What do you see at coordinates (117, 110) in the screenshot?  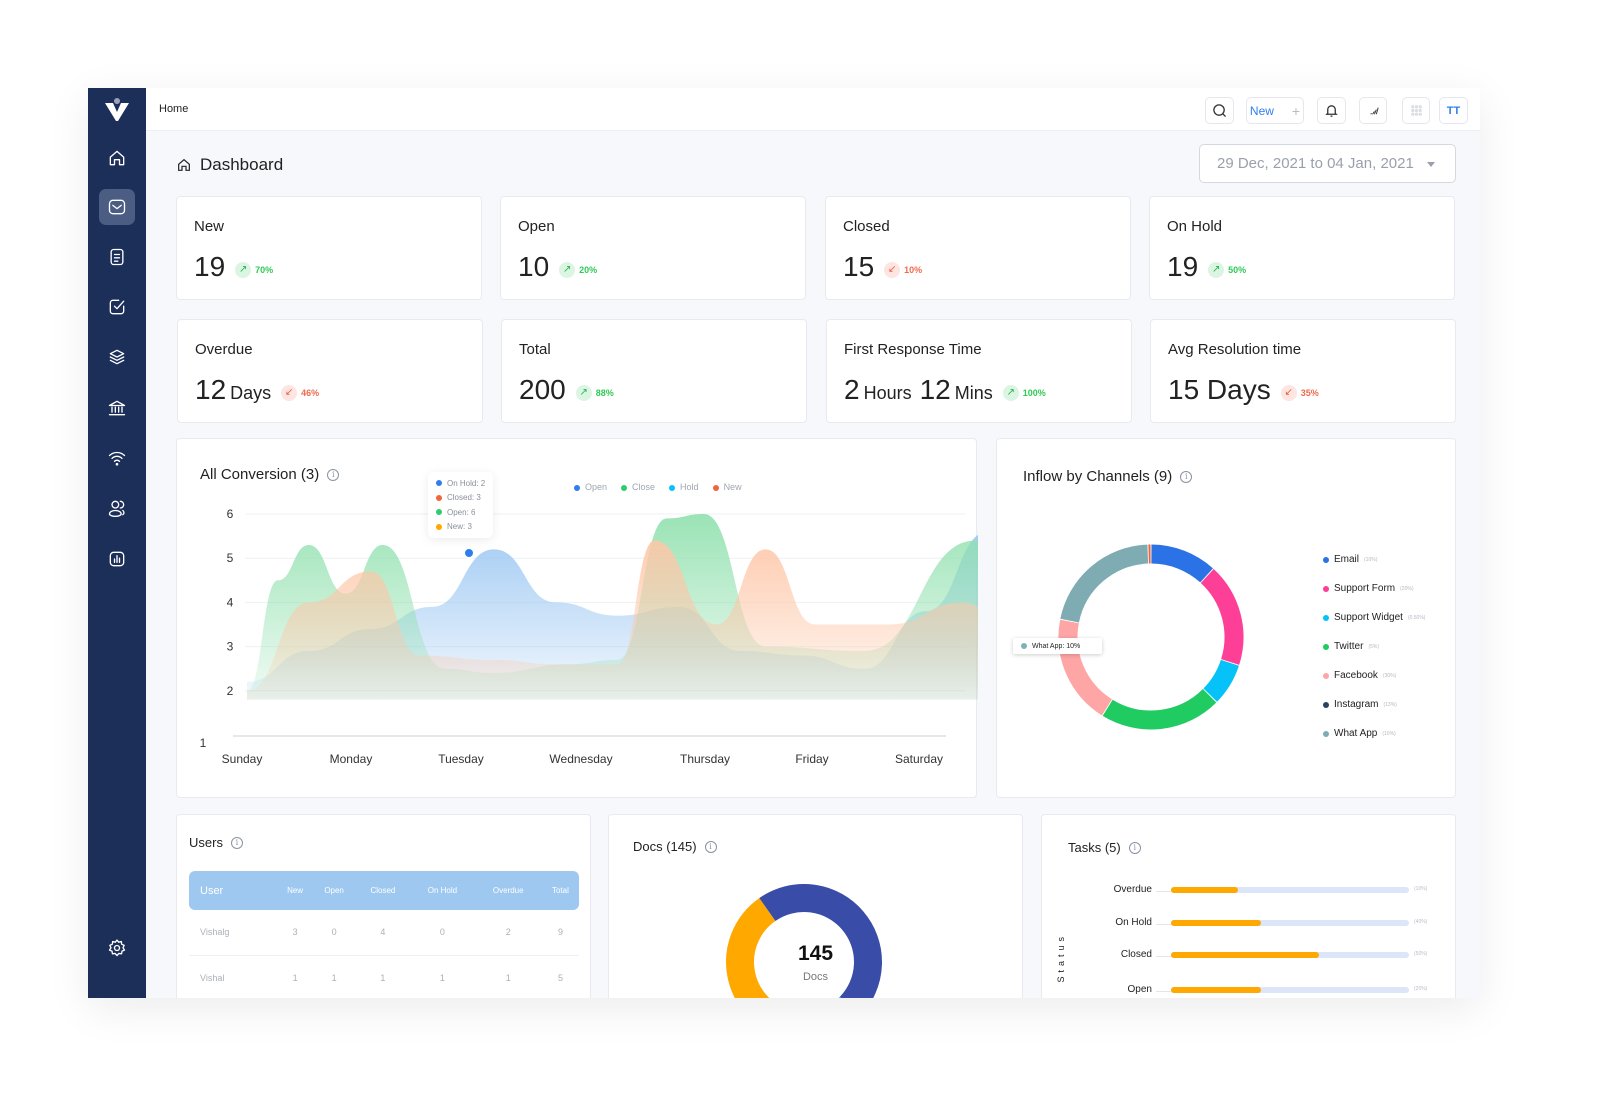 I see `app-logo` at bounding box center [117, 110].